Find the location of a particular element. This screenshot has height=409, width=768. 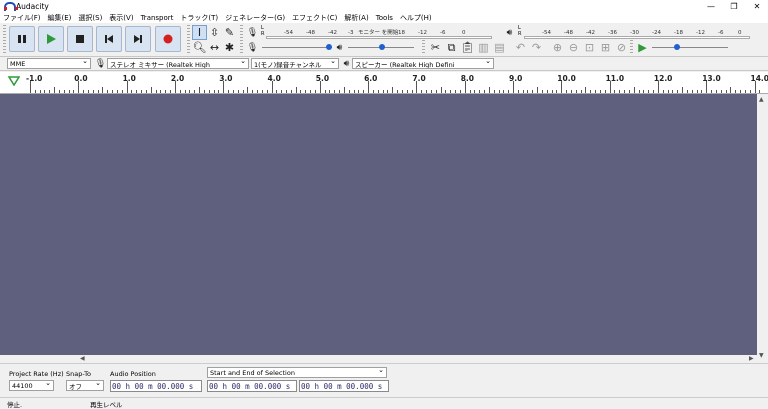

play-at-speed-icon: ▶ is located at coordinates (642, 47).